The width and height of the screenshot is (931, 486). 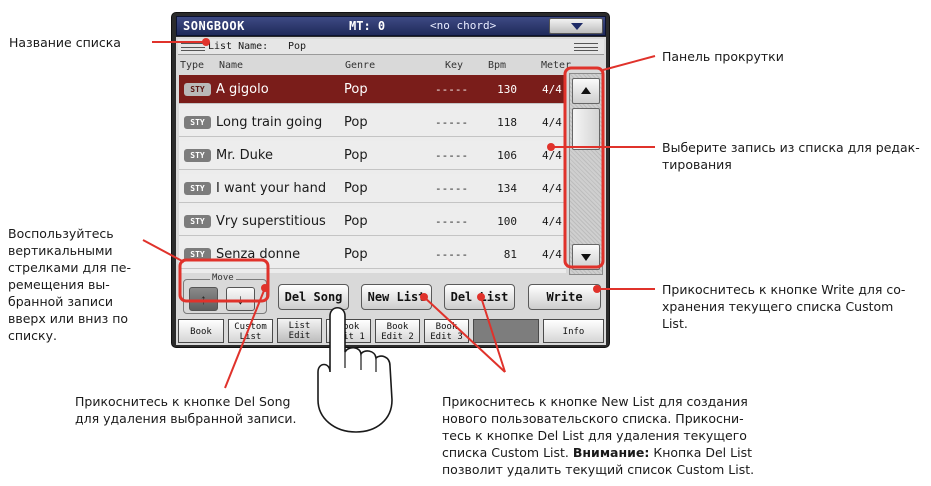 I want to click on col-header-meter: Meter, so click(x=556, y=65).